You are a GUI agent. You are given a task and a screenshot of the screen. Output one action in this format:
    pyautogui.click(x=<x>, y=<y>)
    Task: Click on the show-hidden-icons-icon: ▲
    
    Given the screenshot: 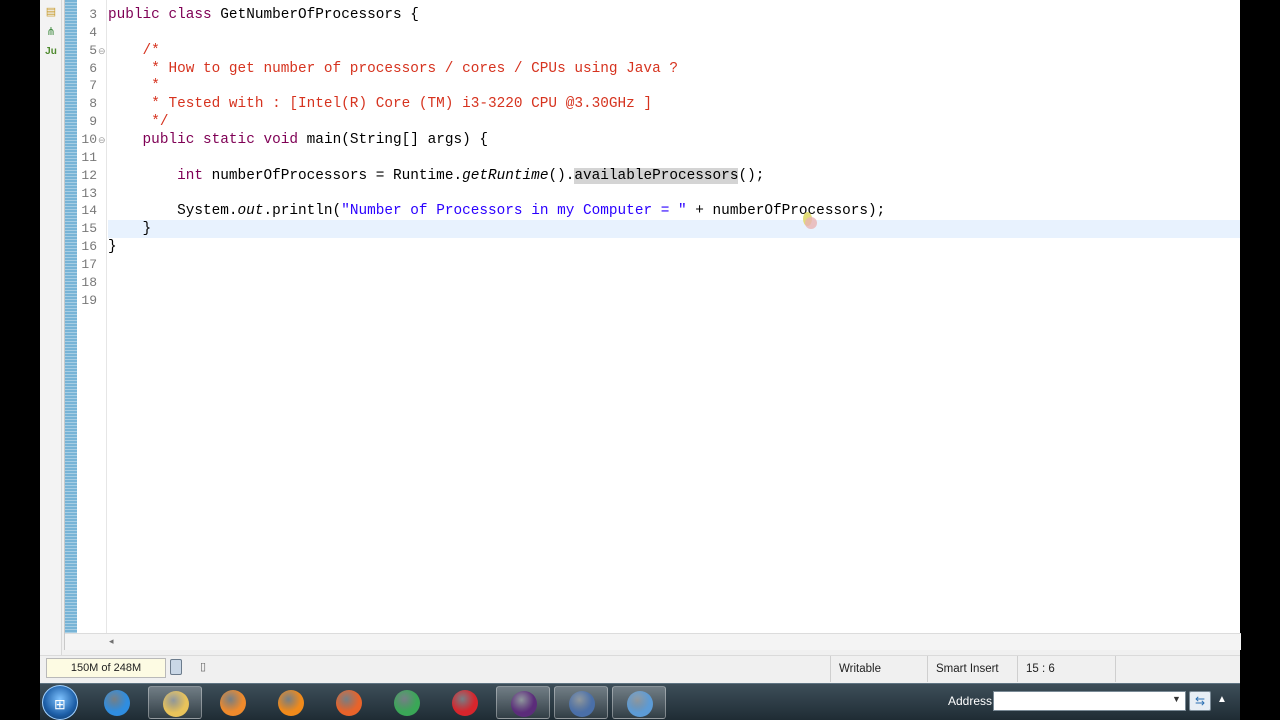 What is the action you would take?
    pyautogui.click(x=1222, y=699)
    